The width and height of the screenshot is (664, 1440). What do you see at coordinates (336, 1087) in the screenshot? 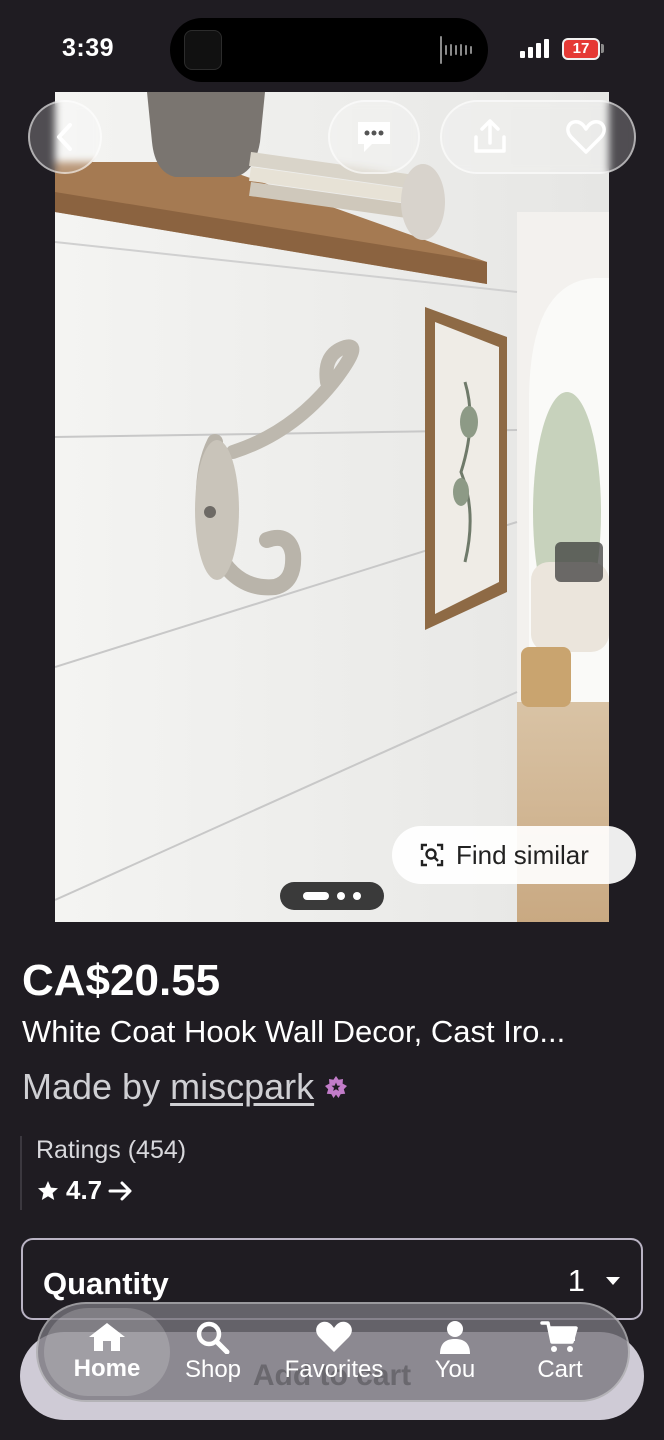
I see `star-seller-badge-icon` at bounding box center [336, 1087].